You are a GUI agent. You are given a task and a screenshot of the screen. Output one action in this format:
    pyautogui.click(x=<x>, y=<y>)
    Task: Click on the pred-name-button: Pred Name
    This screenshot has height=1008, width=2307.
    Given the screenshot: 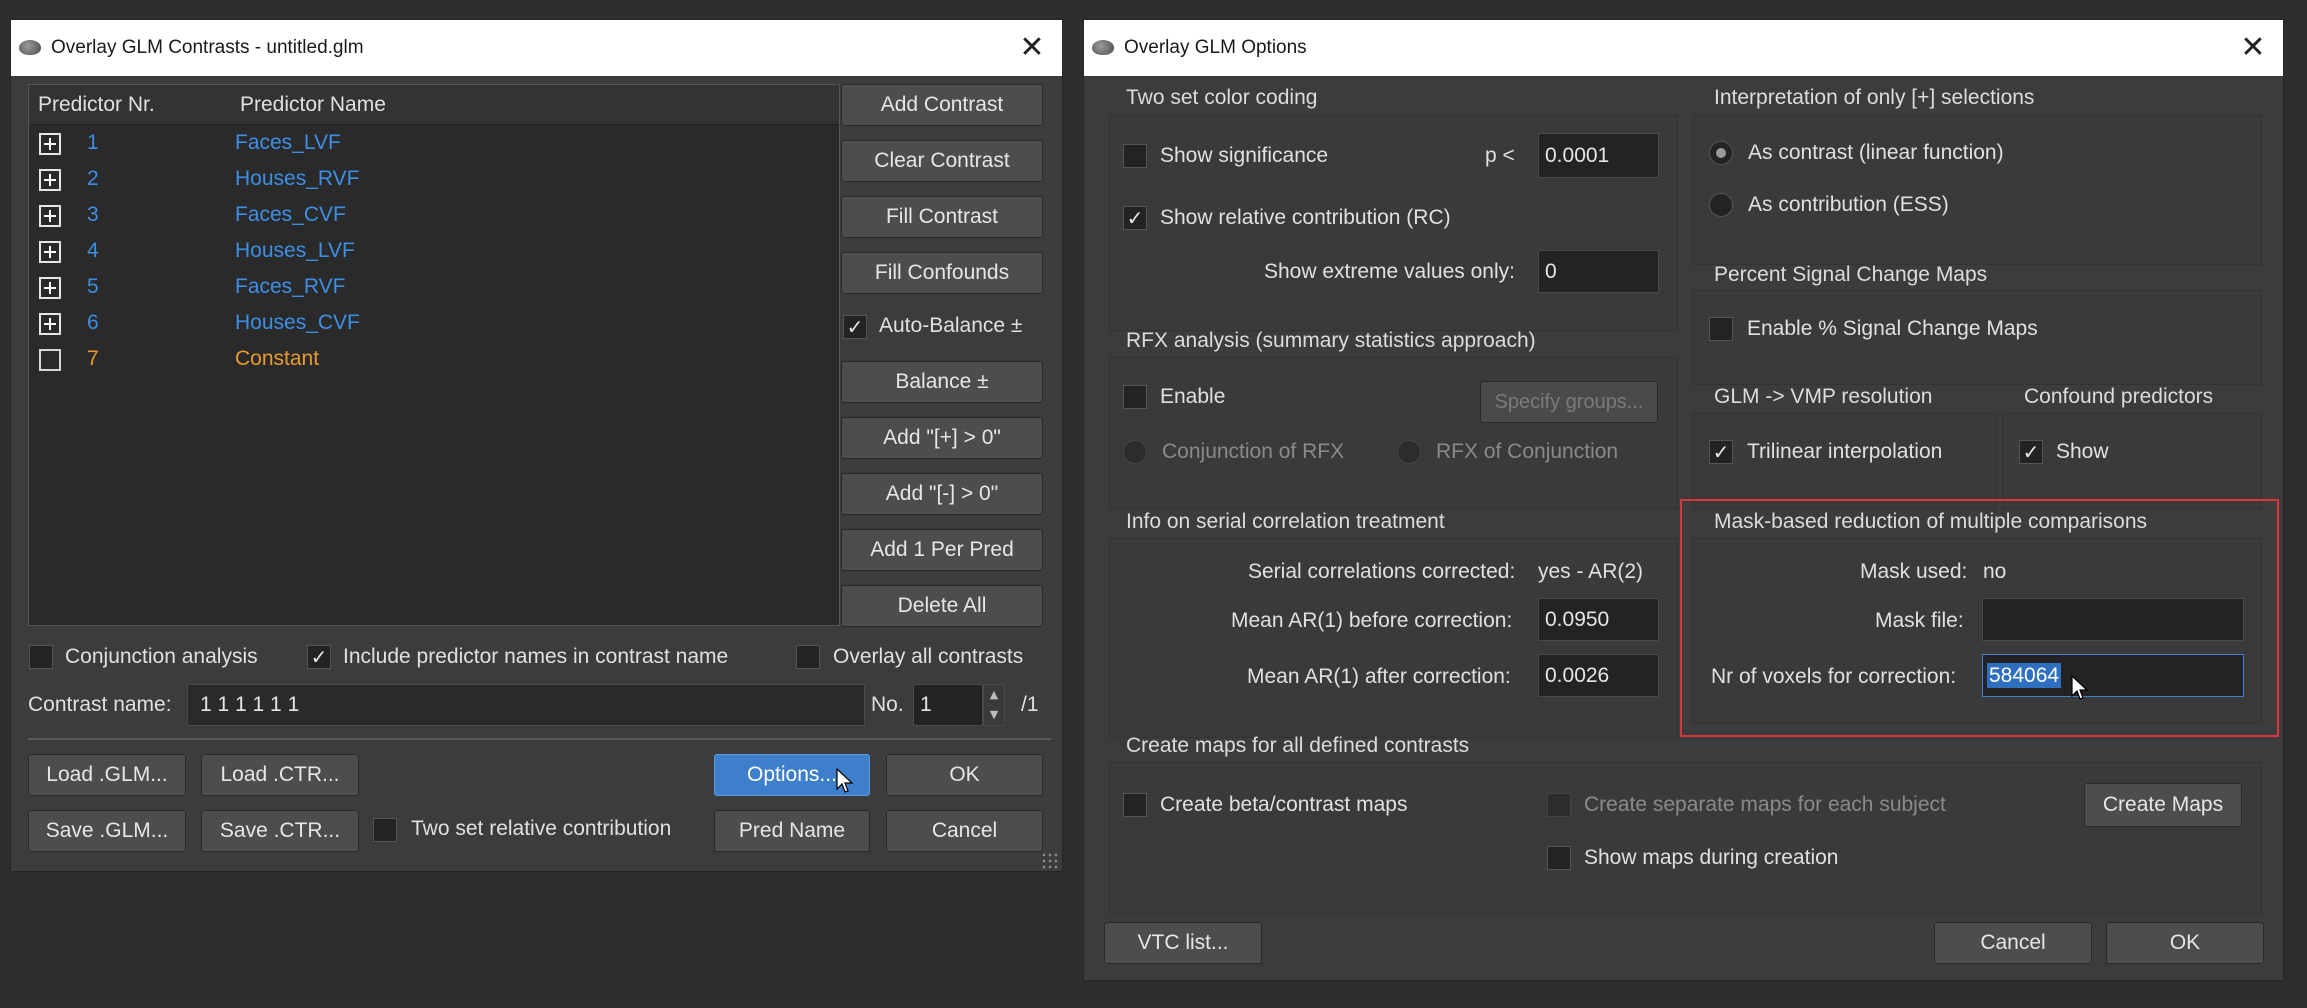 What is the action you would take?
    pyautogui.click(x=792, y=831)
    